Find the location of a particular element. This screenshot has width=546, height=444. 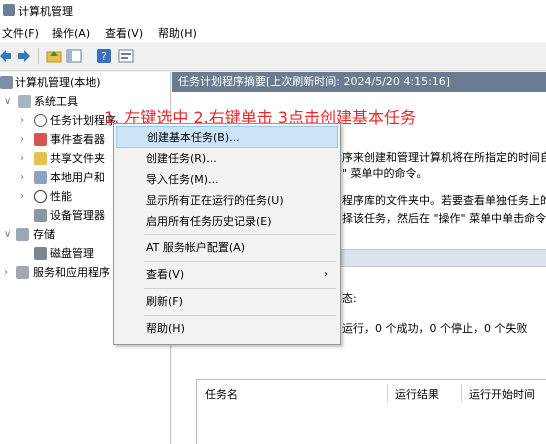

status-label: 态: is located at coordinates (349, 298).